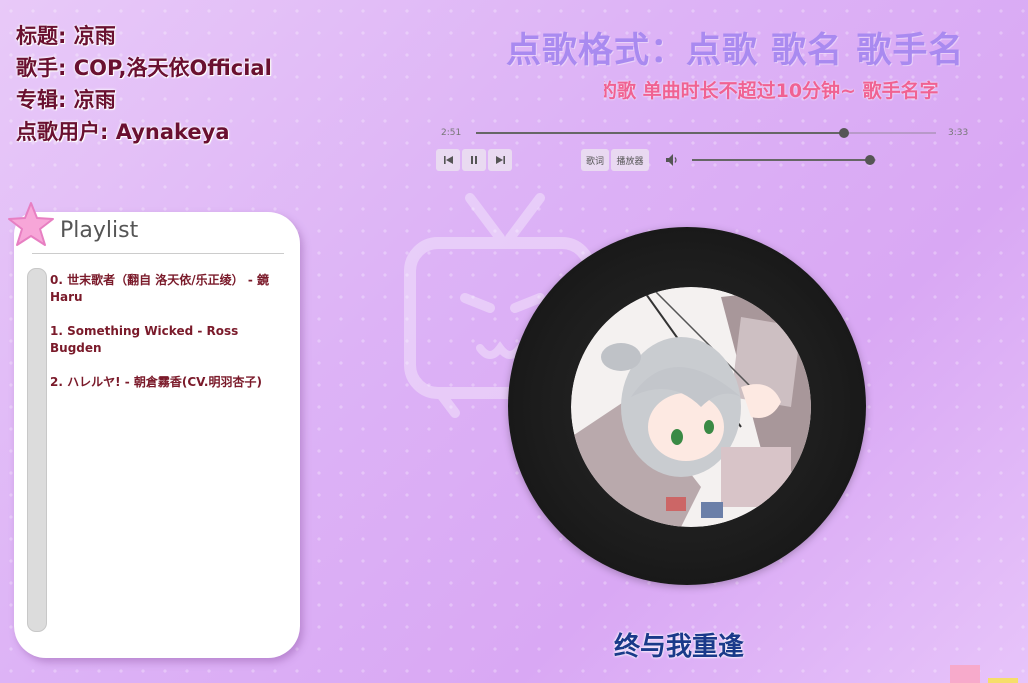 This screenshot has width=1028, height=683. I want to click on next-button, so click(500, 160).